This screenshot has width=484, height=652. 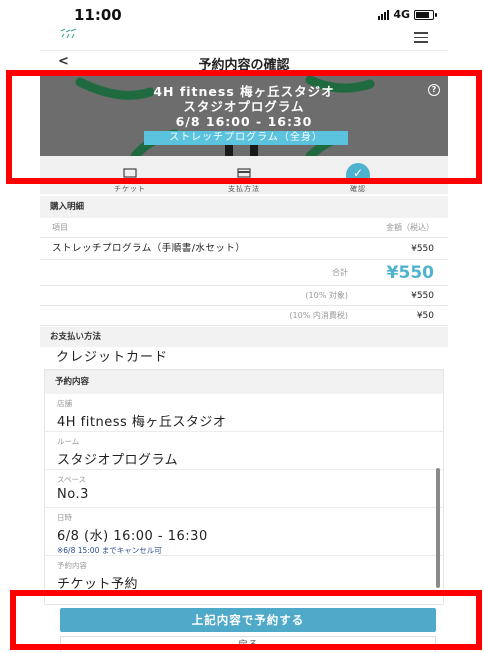 I want to click on field-label: スペース, so click(x=72, y=479).